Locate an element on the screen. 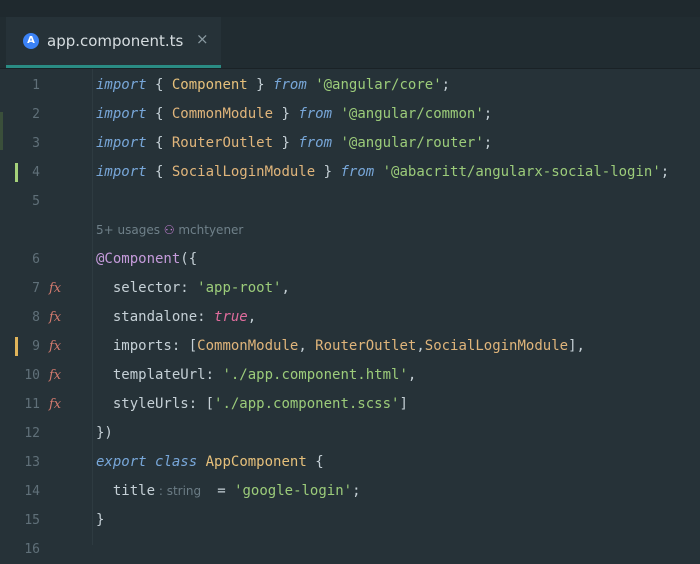  line-number: 1 is located at coordinates (36, 85).